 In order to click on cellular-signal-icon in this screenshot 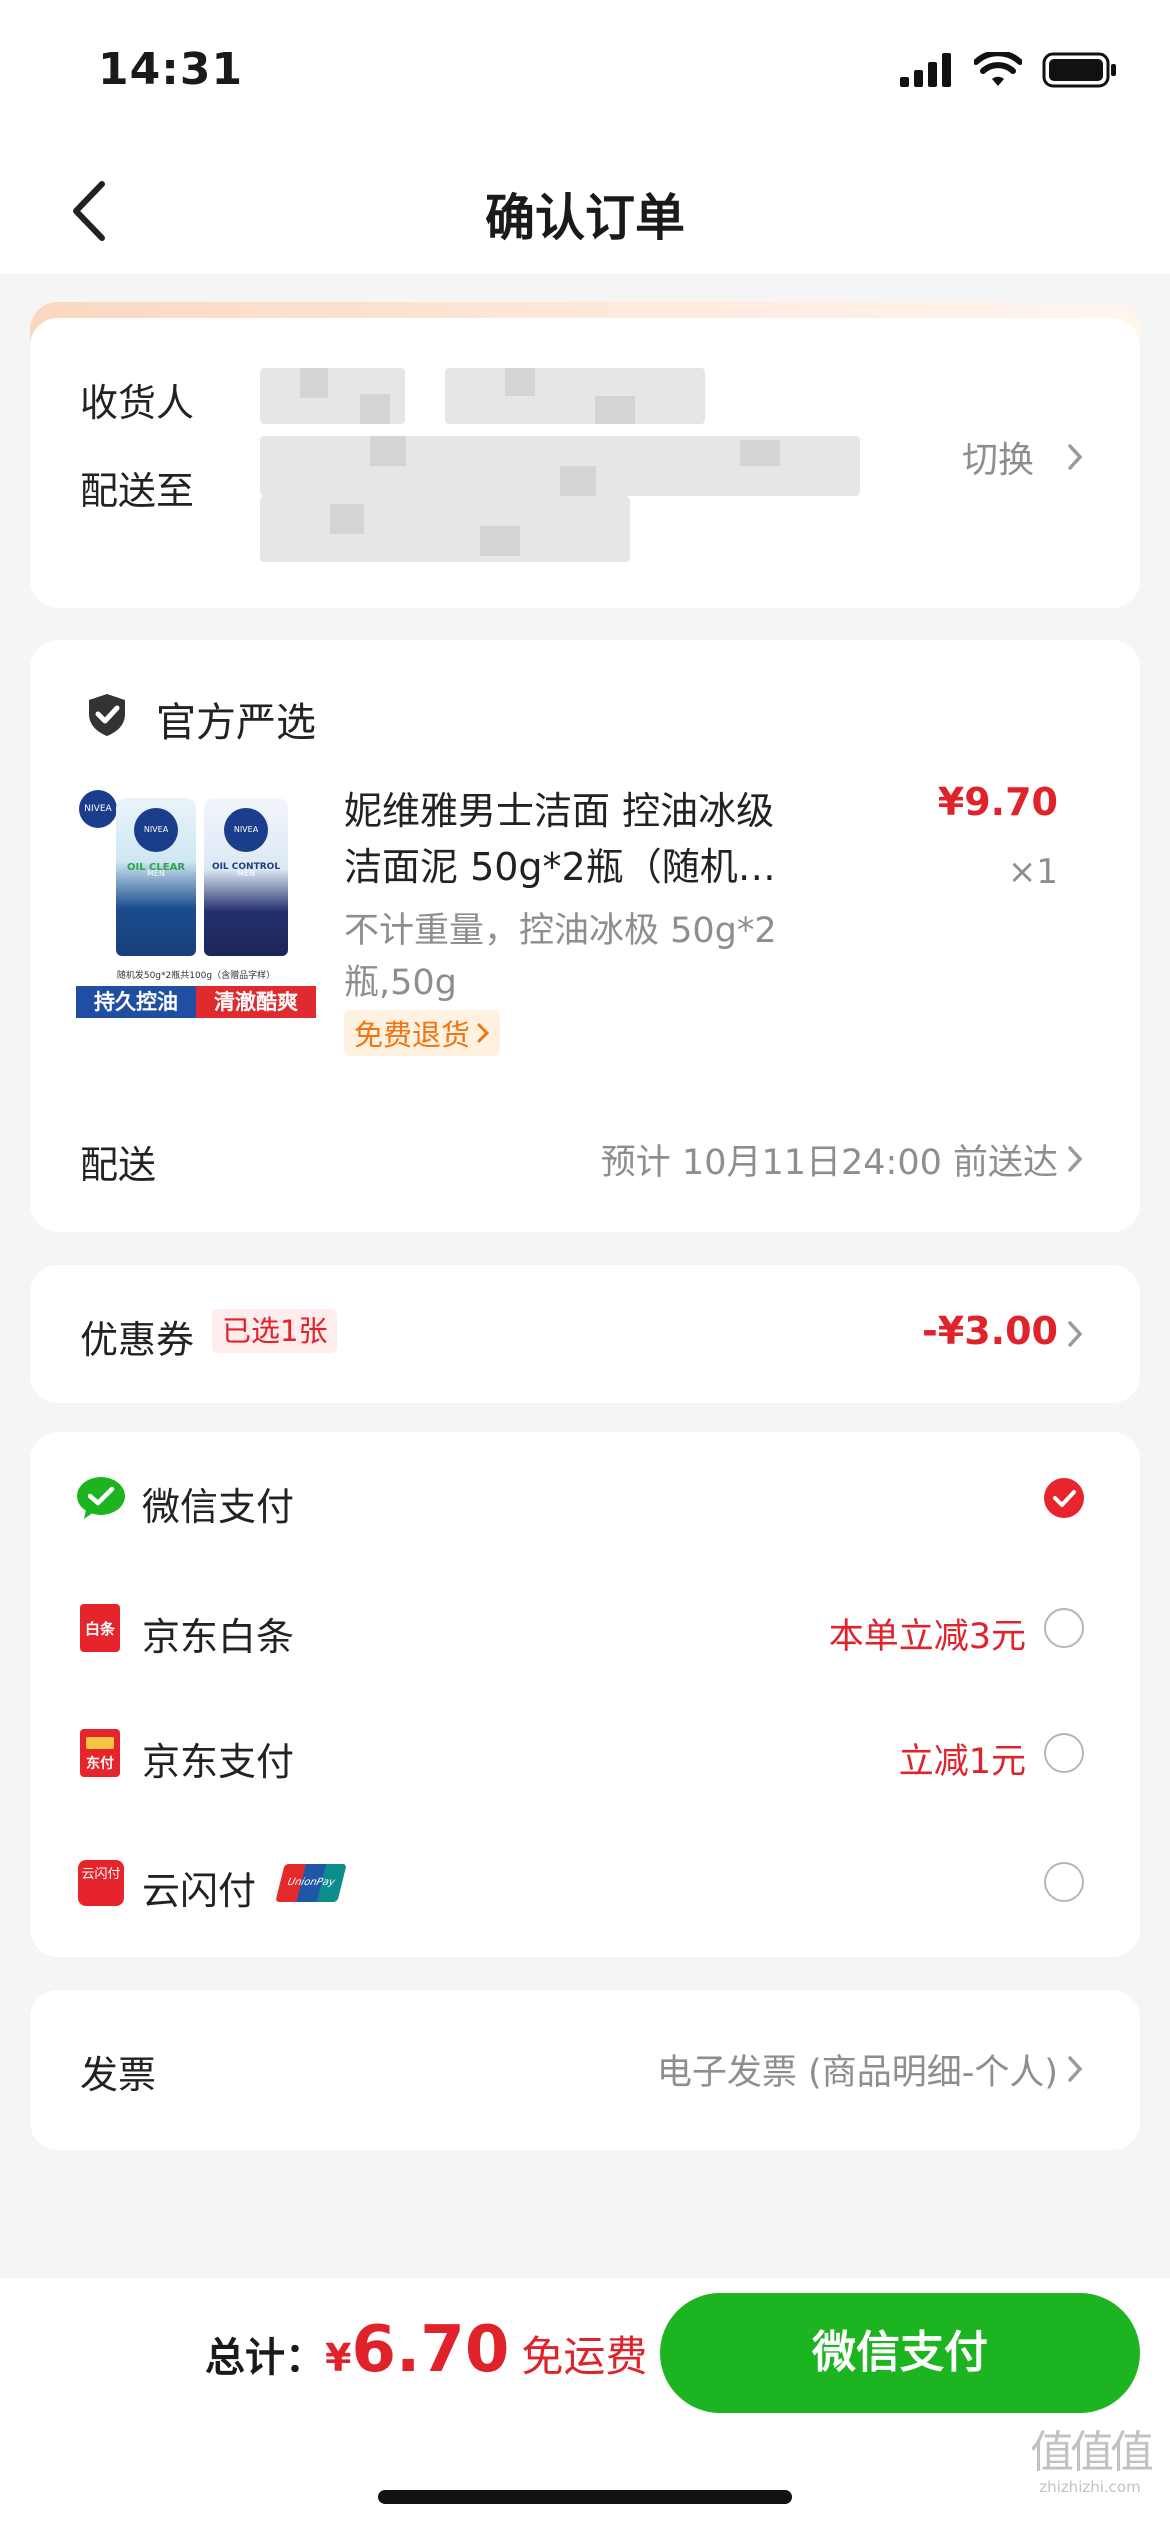, I will do `click(925, 70)`.